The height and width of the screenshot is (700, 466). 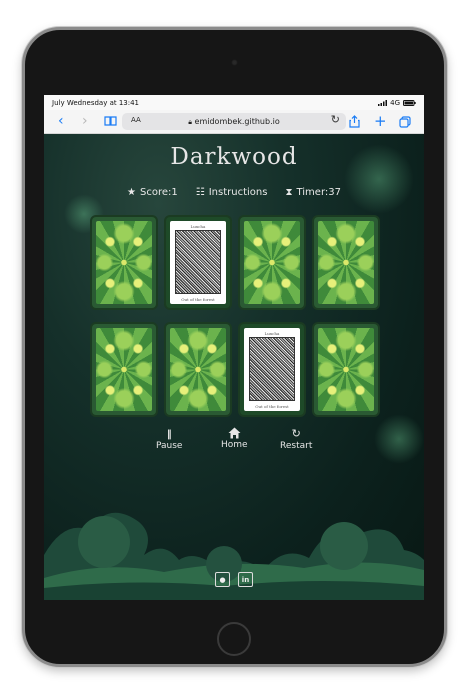 I want to click on pause-label: Pause, so click(x=169, y=446).